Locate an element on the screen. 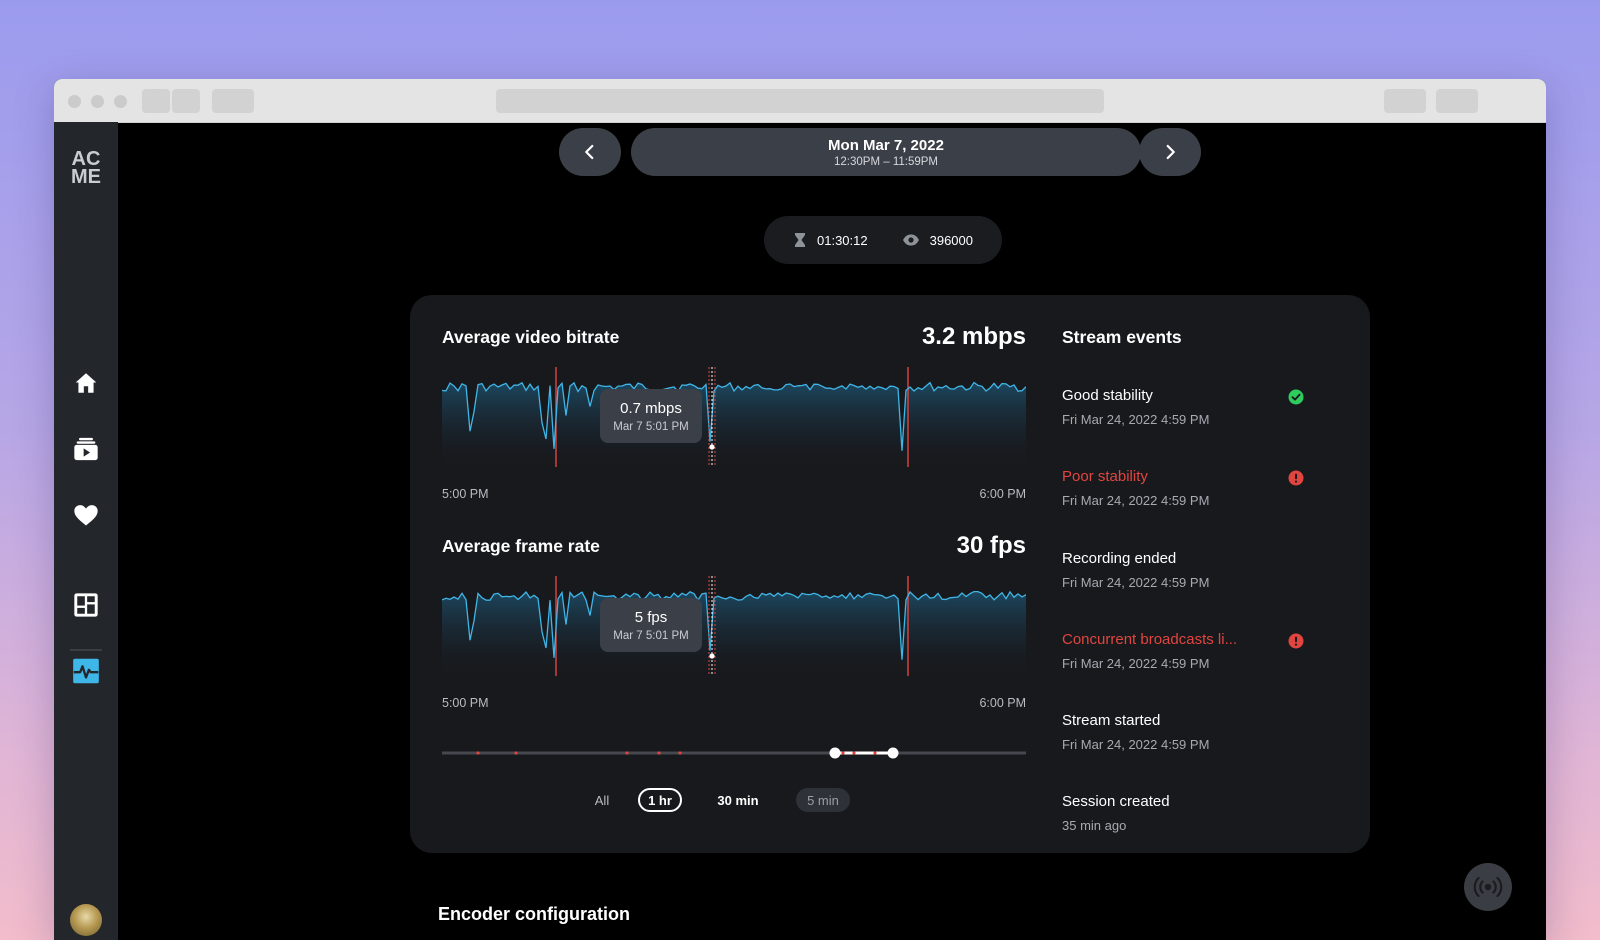 This screenshot has height=940, width=1600. activity-monitor-icon is located at coordinates (86, 671).